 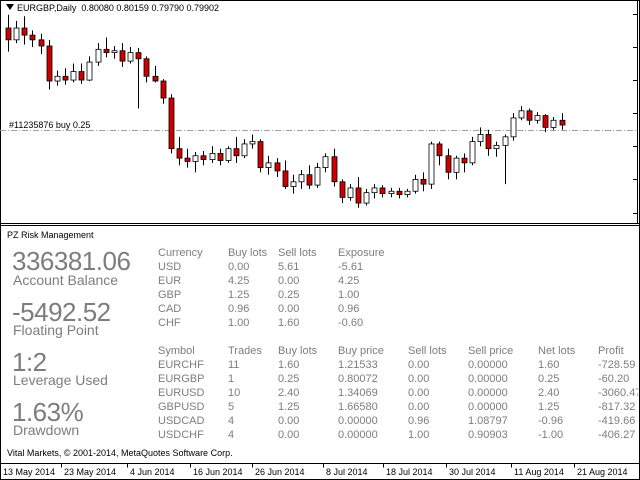 What do you see at coordinates (617, 435) in the screenshot?
I see `symbol-table-cell: -406.27` at bounding box center [617, 435].